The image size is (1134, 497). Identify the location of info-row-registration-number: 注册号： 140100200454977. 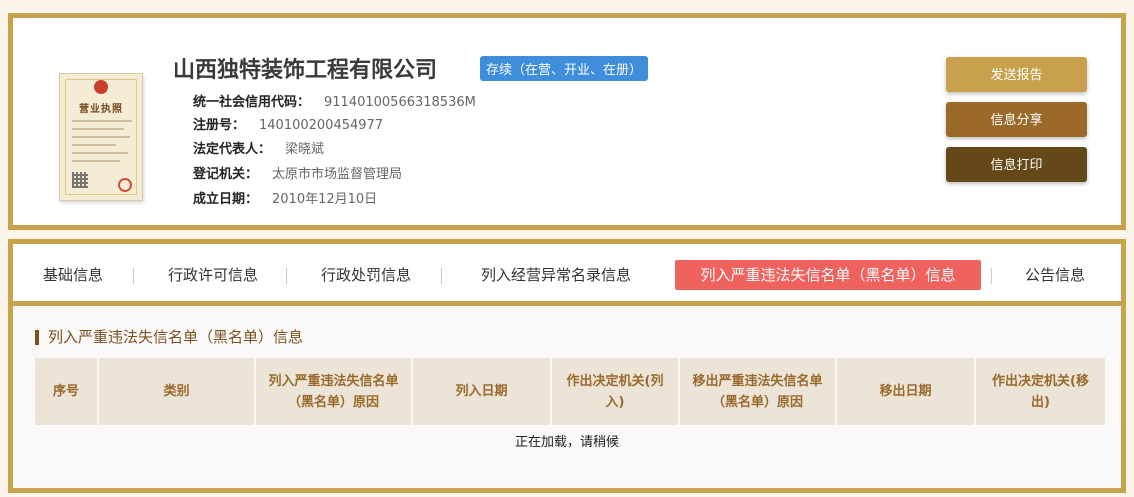
(288, 123).